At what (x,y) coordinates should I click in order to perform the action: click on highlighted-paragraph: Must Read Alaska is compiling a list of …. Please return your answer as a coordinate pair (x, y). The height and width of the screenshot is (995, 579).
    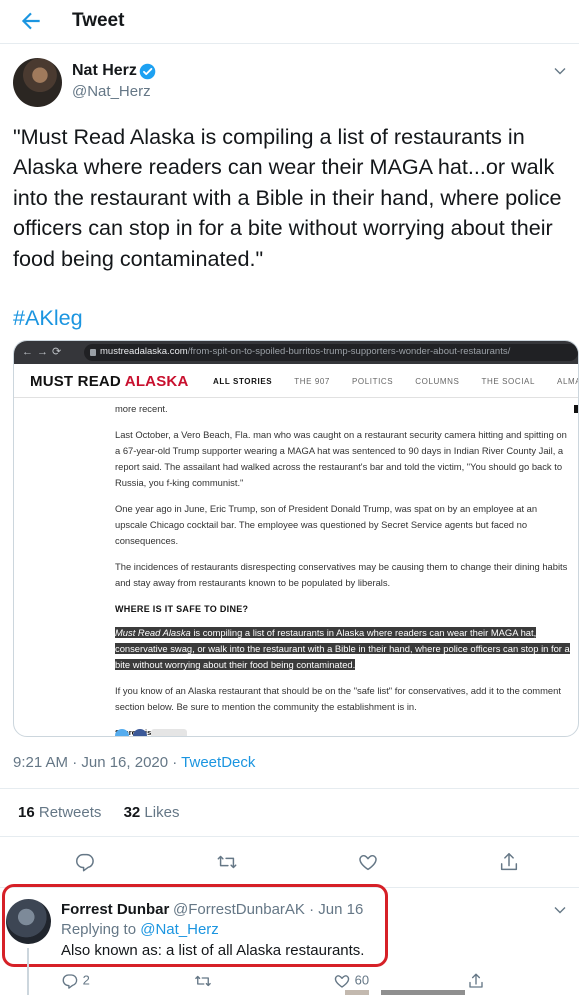
    Looking at the image, I should click on (342, 648).